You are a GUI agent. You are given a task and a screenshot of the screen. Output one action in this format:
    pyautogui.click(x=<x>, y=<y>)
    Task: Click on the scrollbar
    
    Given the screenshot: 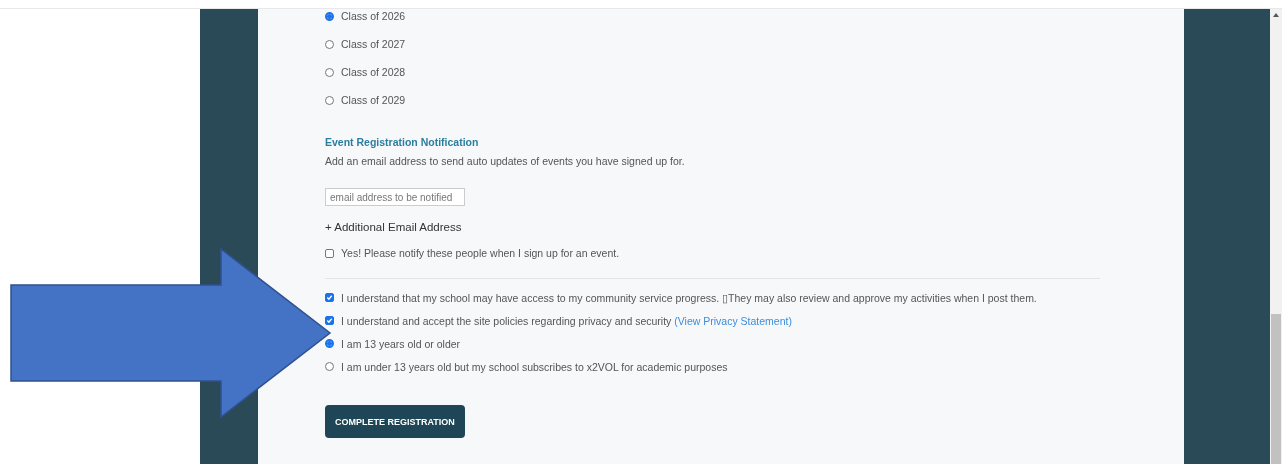 What is the action you would take?
    pyautogui.click(x=1276, y=236)
    